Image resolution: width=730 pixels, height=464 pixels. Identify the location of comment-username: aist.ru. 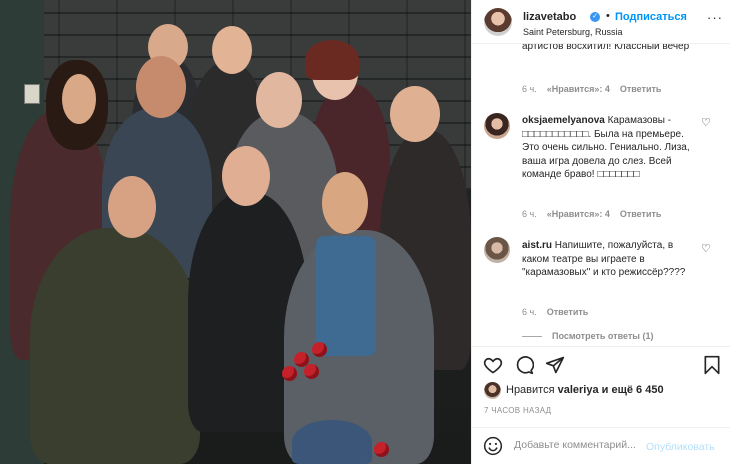
(537, 245).